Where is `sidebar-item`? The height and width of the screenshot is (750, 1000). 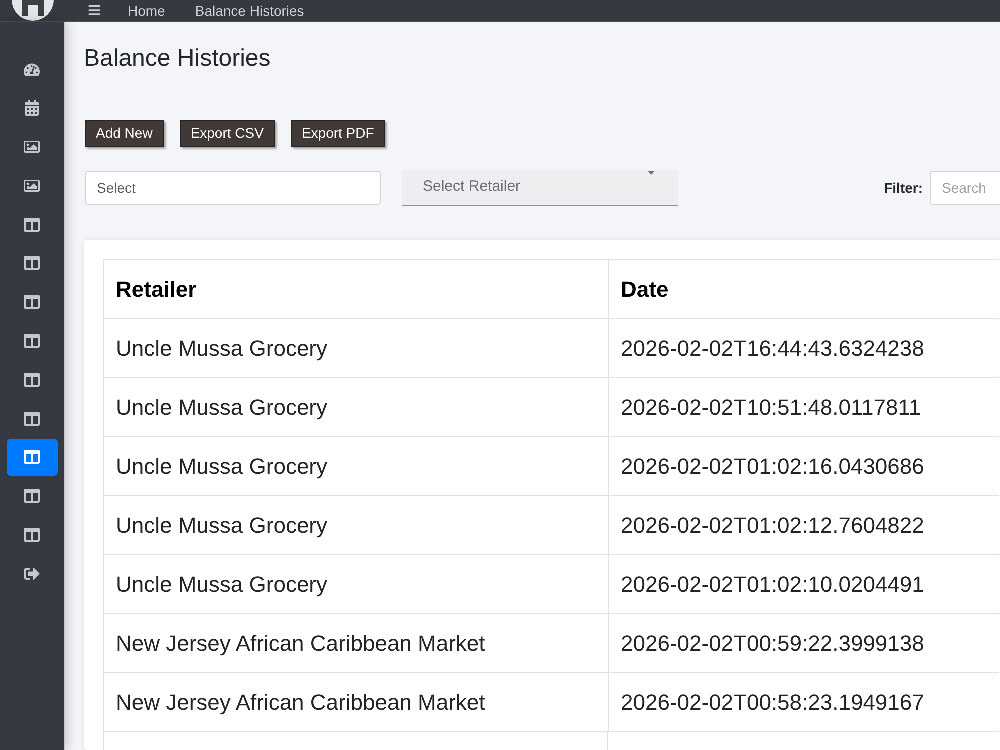
sidebar-item is located at coordinates (32, 457).